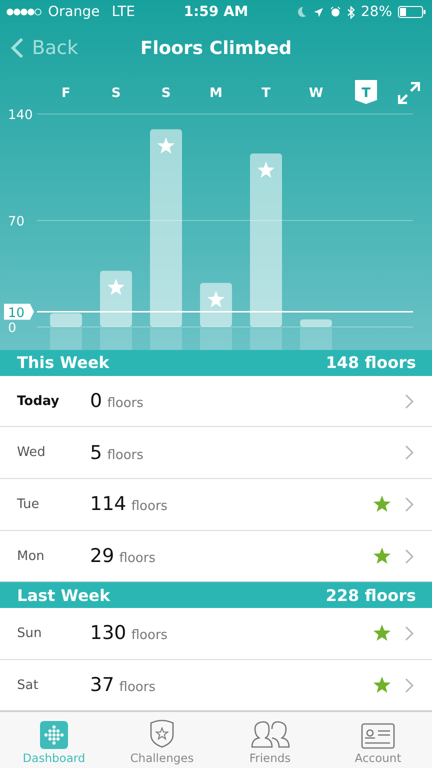 Image resolution: width=432 pixels, height=768 pixels. Describe the element at coordinates (20, 115) in the screenshot. I see `axis-label: 140` at that location.